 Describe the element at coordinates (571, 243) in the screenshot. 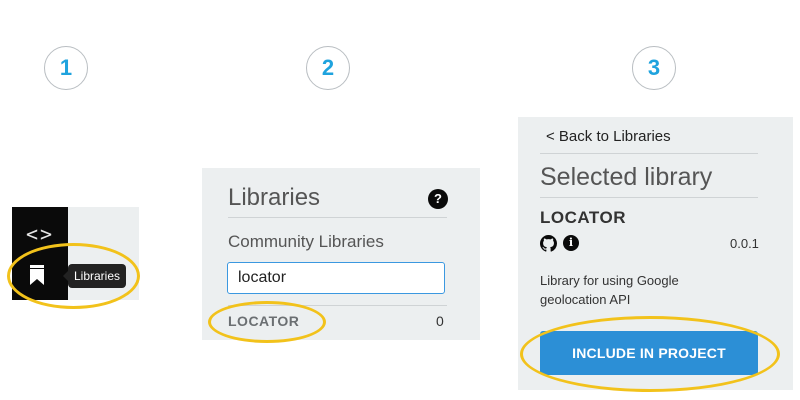

I see `info-icon: i` at that location.